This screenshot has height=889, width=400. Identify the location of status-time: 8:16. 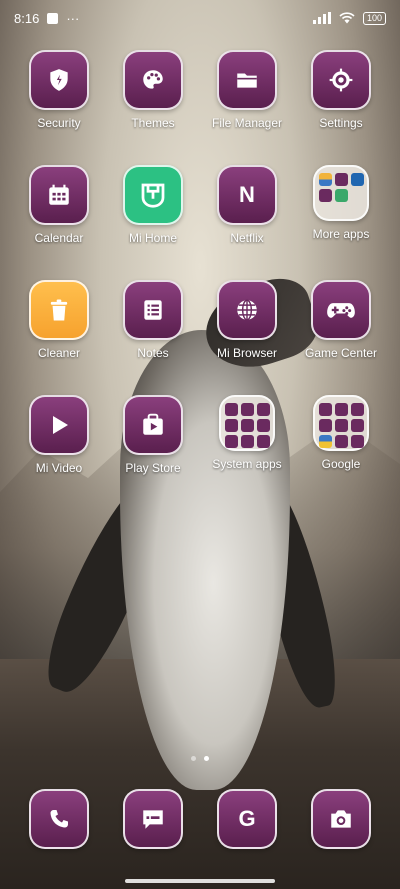
(27, 18).